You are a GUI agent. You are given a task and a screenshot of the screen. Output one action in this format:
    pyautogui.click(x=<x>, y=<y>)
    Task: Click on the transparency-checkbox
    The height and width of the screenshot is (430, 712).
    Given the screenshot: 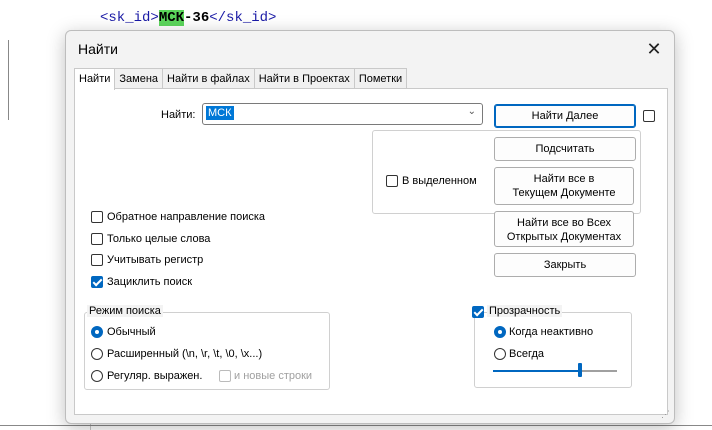 What is the action you would take?
    pyautogui.click(x=478, y=312)
    